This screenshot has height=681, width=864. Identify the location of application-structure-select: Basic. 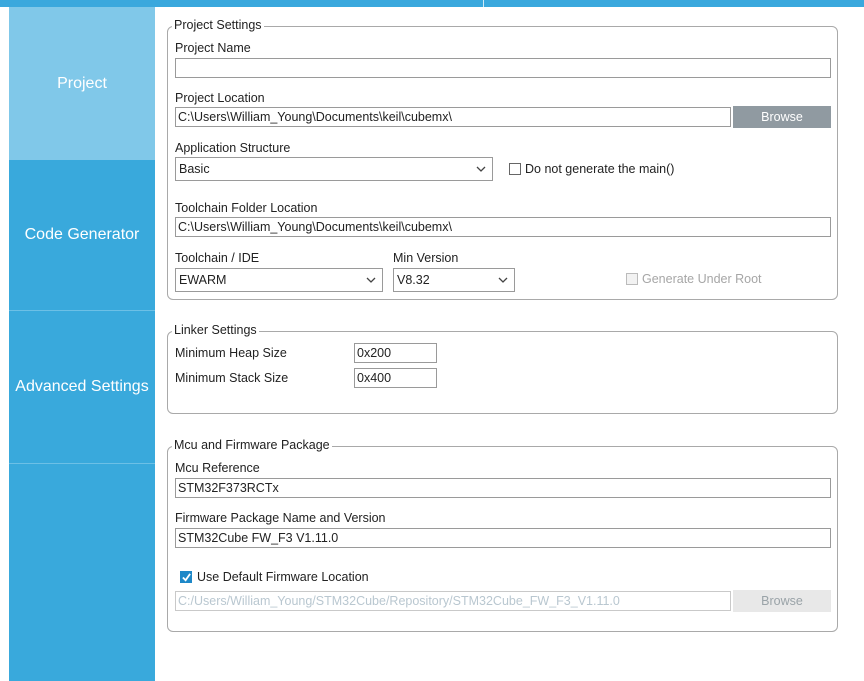
(334, 169).